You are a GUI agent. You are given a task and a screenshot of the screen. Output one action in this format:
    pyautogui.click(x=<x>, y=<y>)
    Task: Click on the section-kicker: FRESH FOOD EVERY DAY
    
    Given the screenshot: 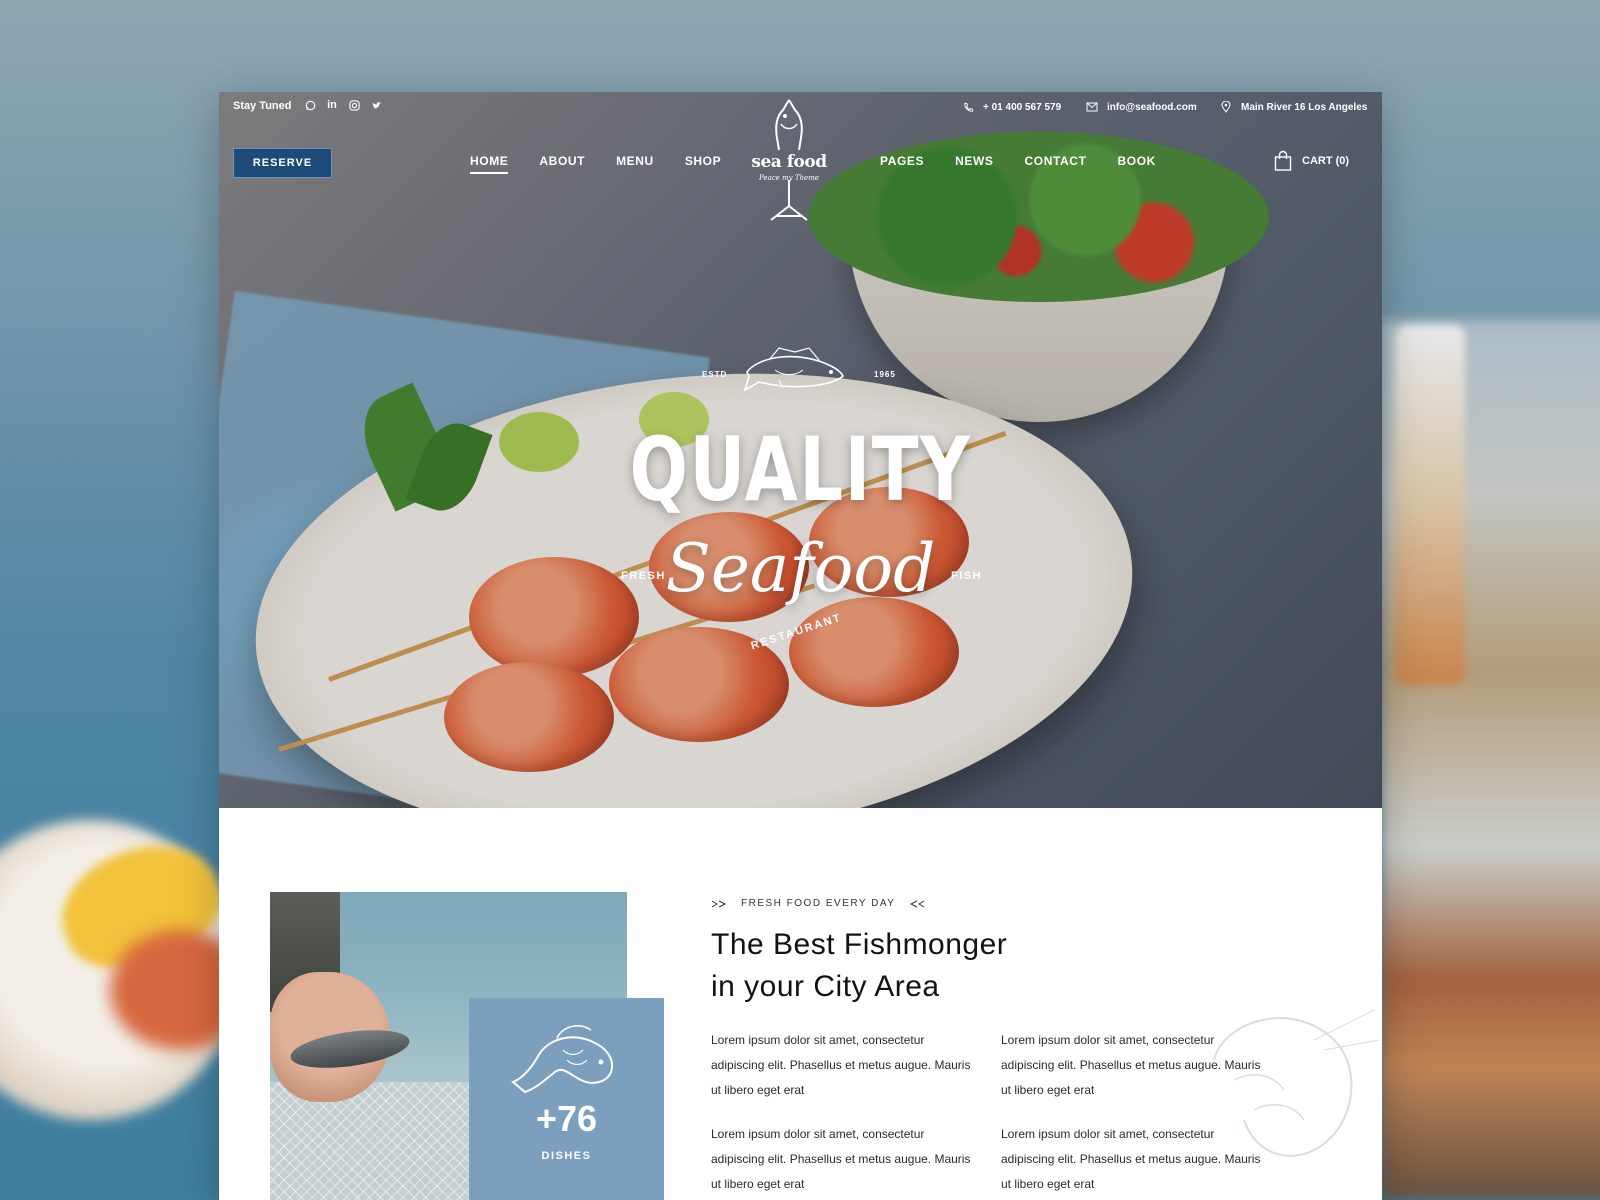 What is the action you would take?
    pyautogui.click(x=818, y=903)
    